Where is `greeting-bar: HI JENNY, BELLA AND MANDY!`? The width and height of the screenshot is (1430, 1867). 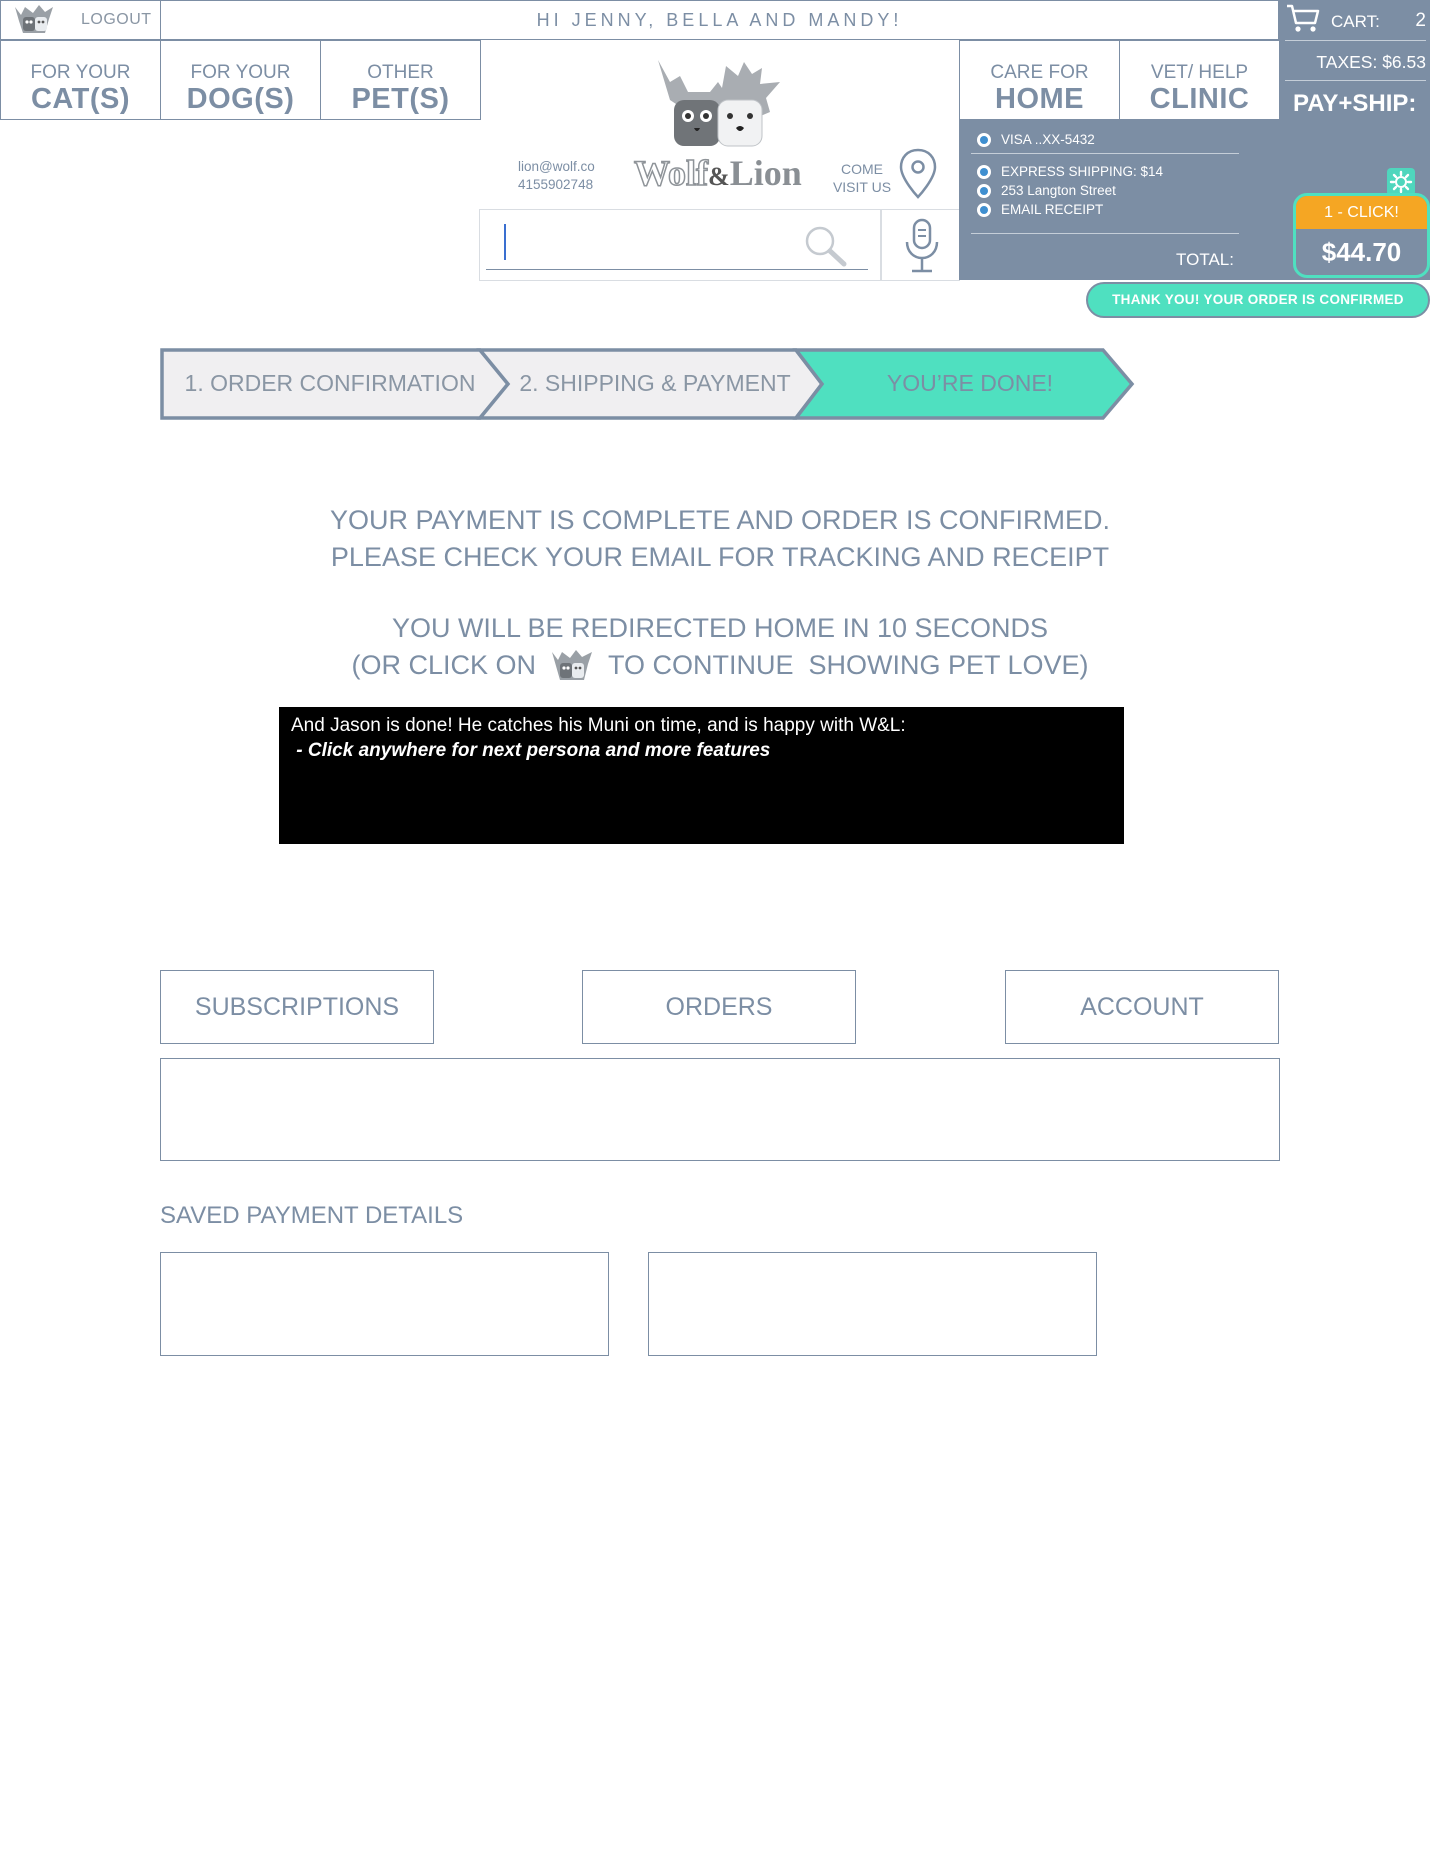 greeting-bar: HI JENNY, BELLA AND MANDY! is located at coordinates (719, 20).